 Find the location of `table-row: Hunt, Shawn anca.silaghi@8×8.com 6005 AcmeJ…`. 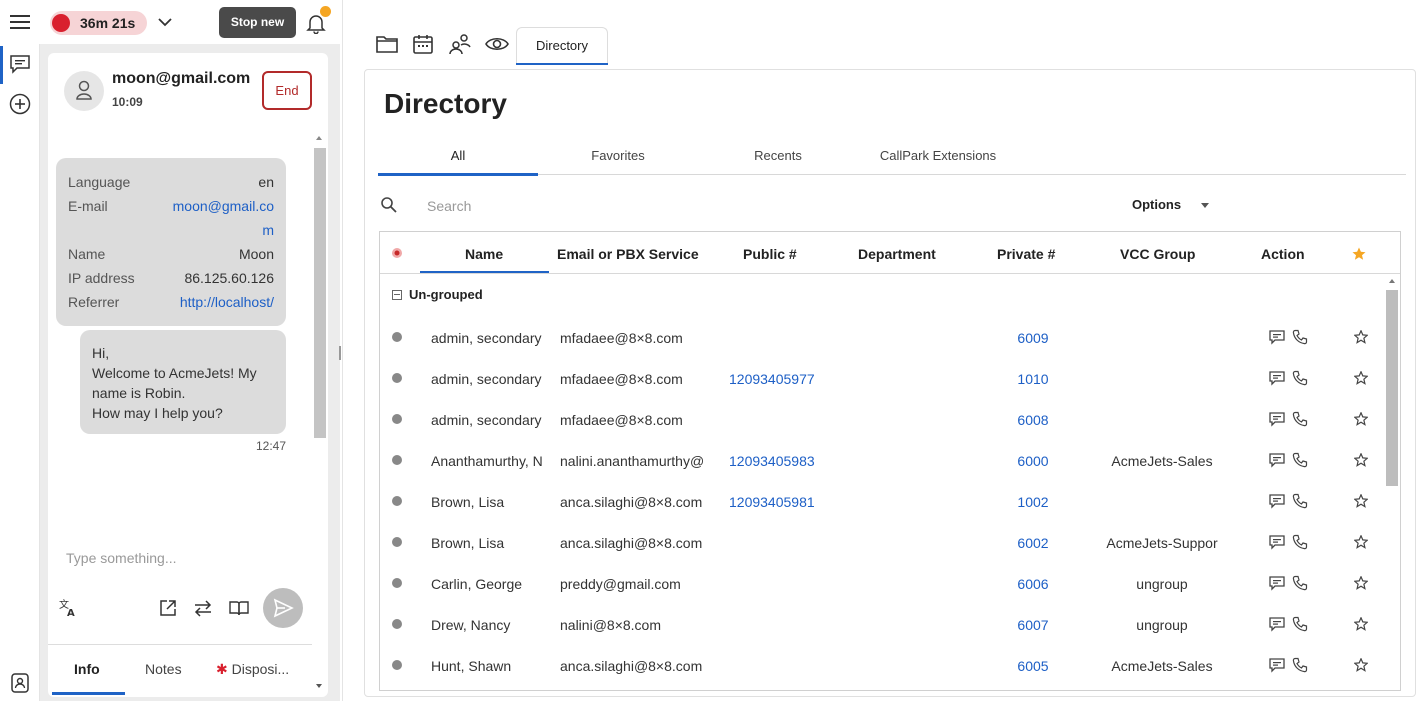

table-row: Hunt, Shawn anca.silaghi@8×8.com 6005 AcmeJ… is located at coordinates (880, 672).